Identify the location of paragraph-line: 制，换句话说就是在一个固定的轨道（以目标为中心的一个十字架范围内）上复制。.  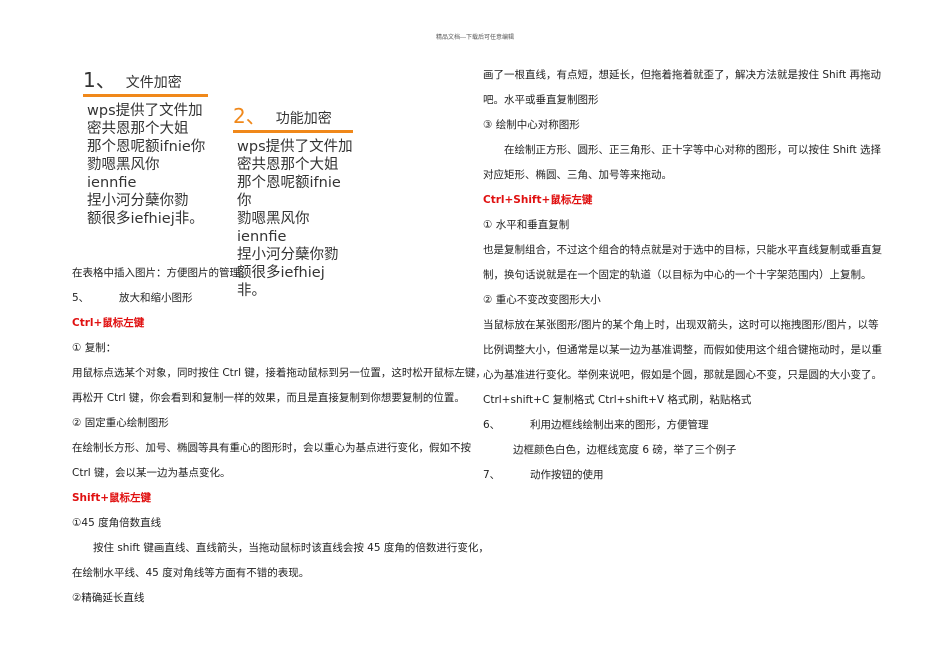
(683, 275).